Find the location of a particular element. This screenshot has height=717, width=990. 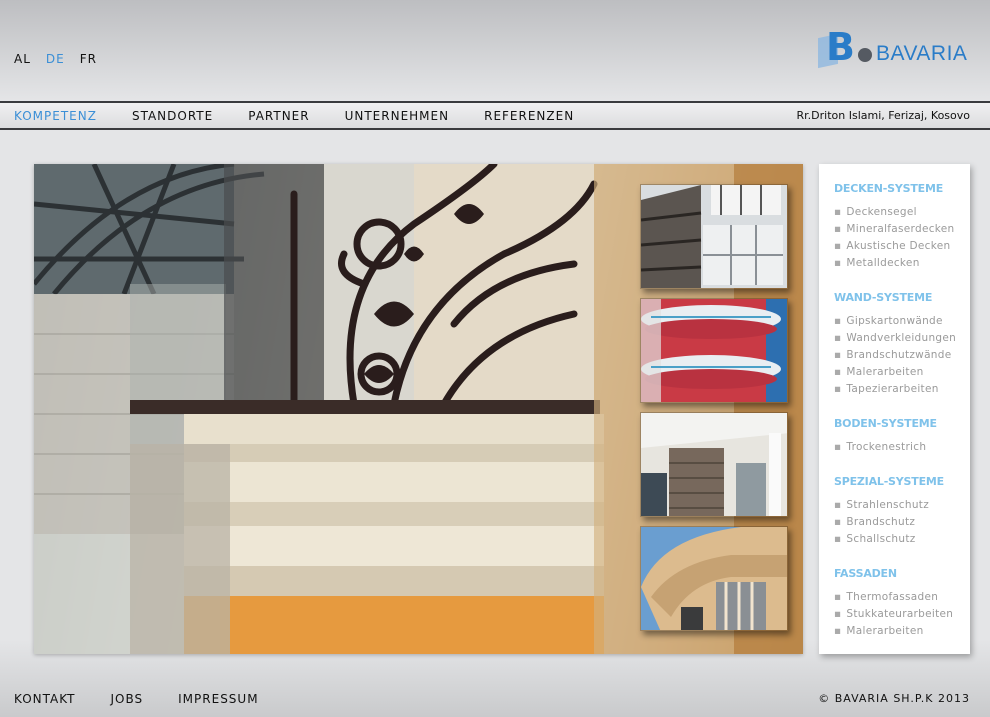

nav-item-kompetenz: KOMPETENZ is located at coordinates (55, 116).